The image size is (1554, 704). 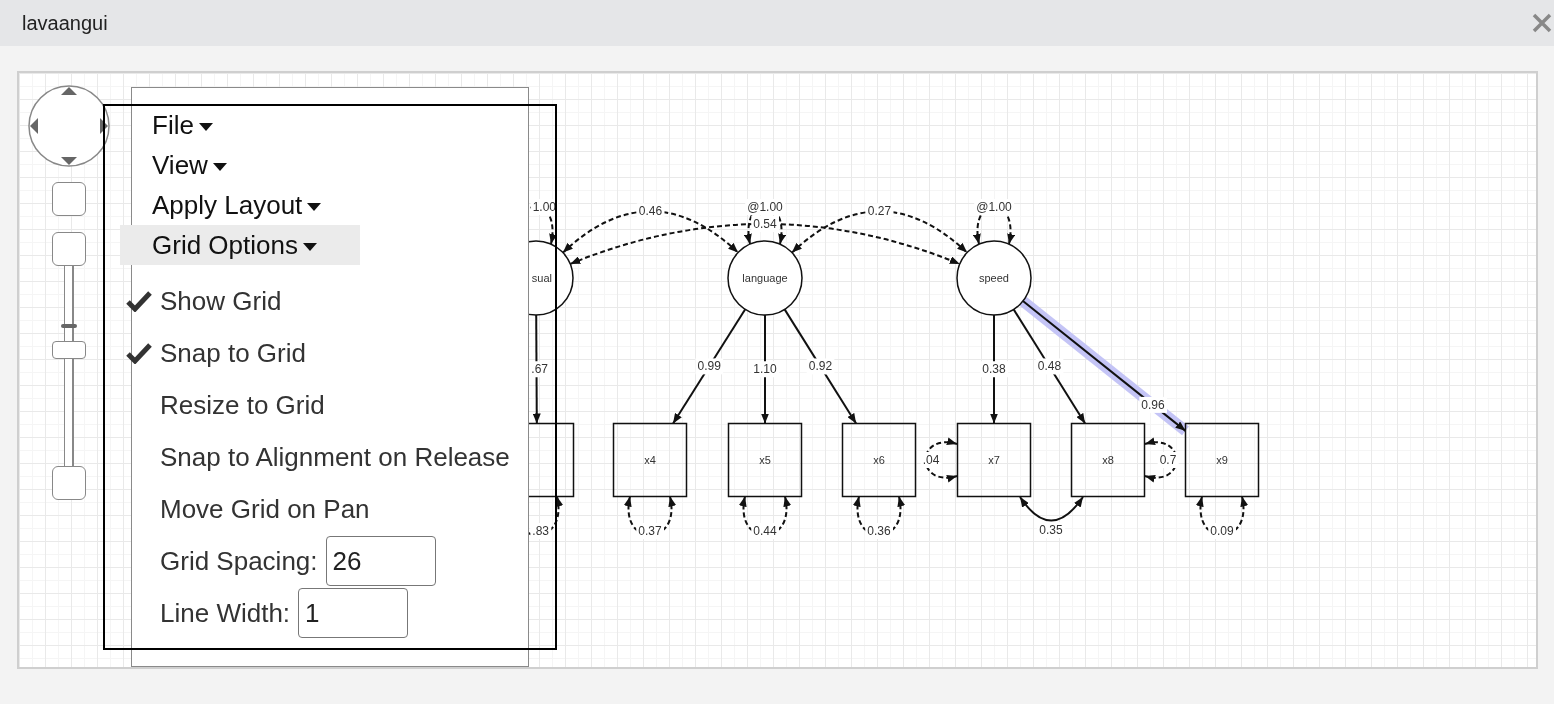 What do you see at coordinates (541, 278) in the screenshot?
I see `node-label: sual` at bounding box center [541, 278].